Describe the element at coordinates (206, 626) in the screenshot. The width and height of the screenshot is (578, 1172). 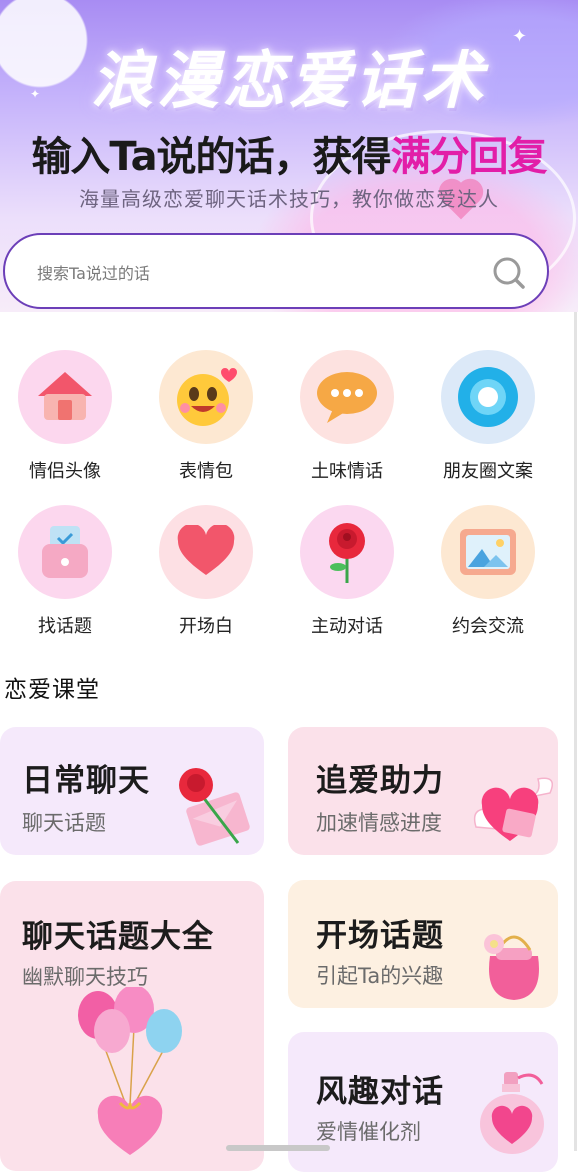
I see `category-label: 开场白` at that location.